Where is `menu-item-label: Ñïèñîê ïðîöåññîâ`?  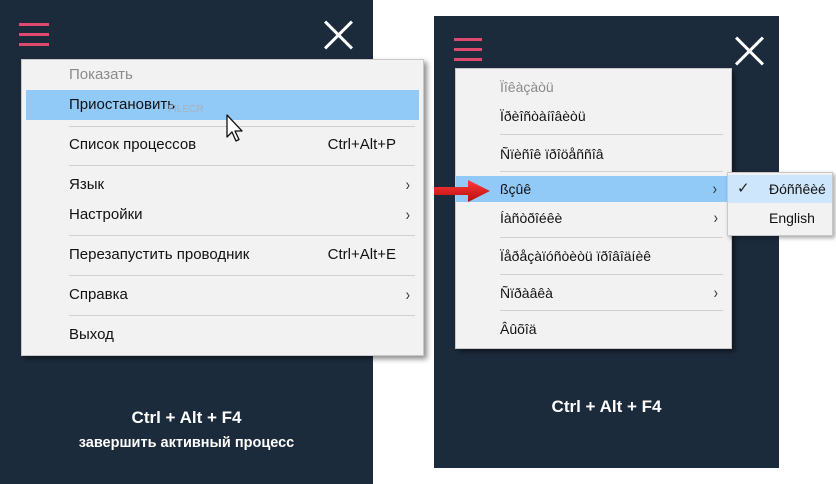
menu-item-label: Ñïèñîê ïðîöåññîâ is located at coordinates (552, 154).